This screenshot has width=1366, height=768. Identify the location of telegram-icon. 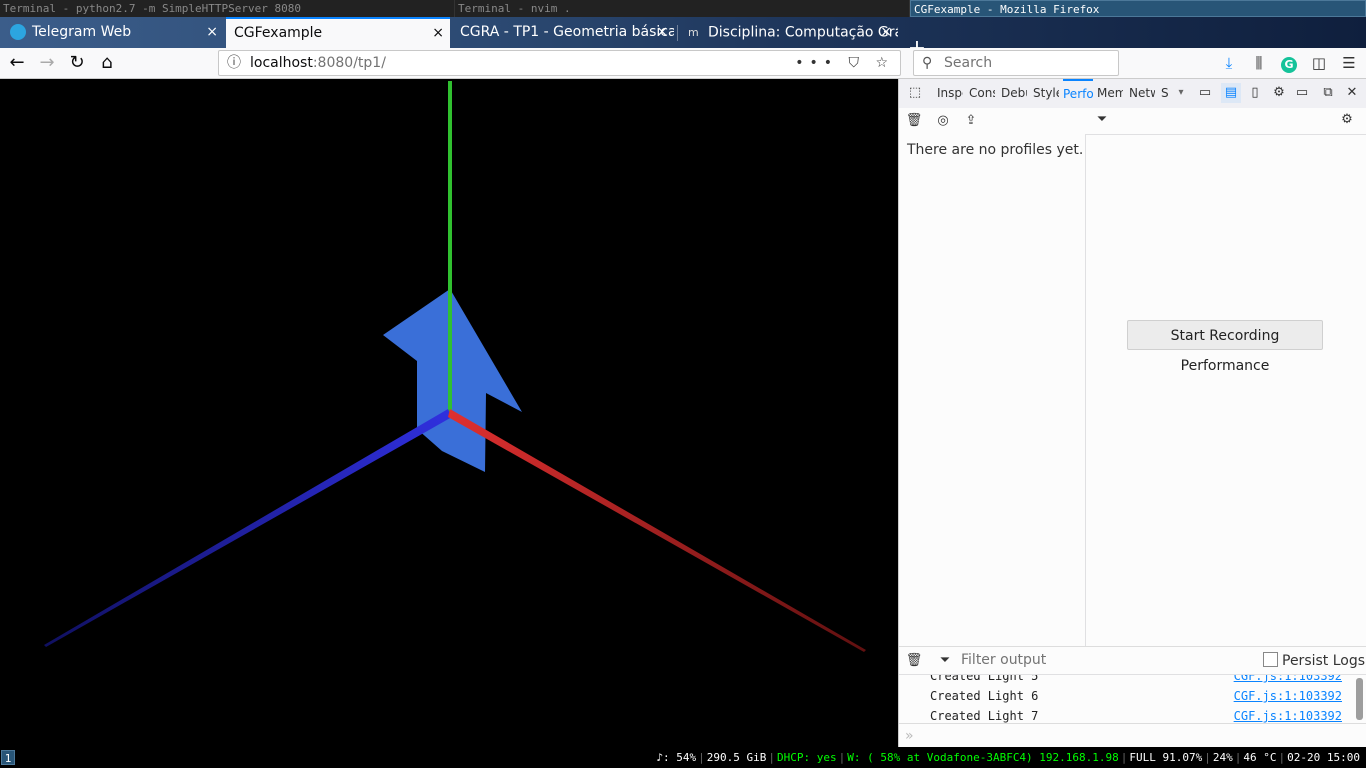
(18, 32).